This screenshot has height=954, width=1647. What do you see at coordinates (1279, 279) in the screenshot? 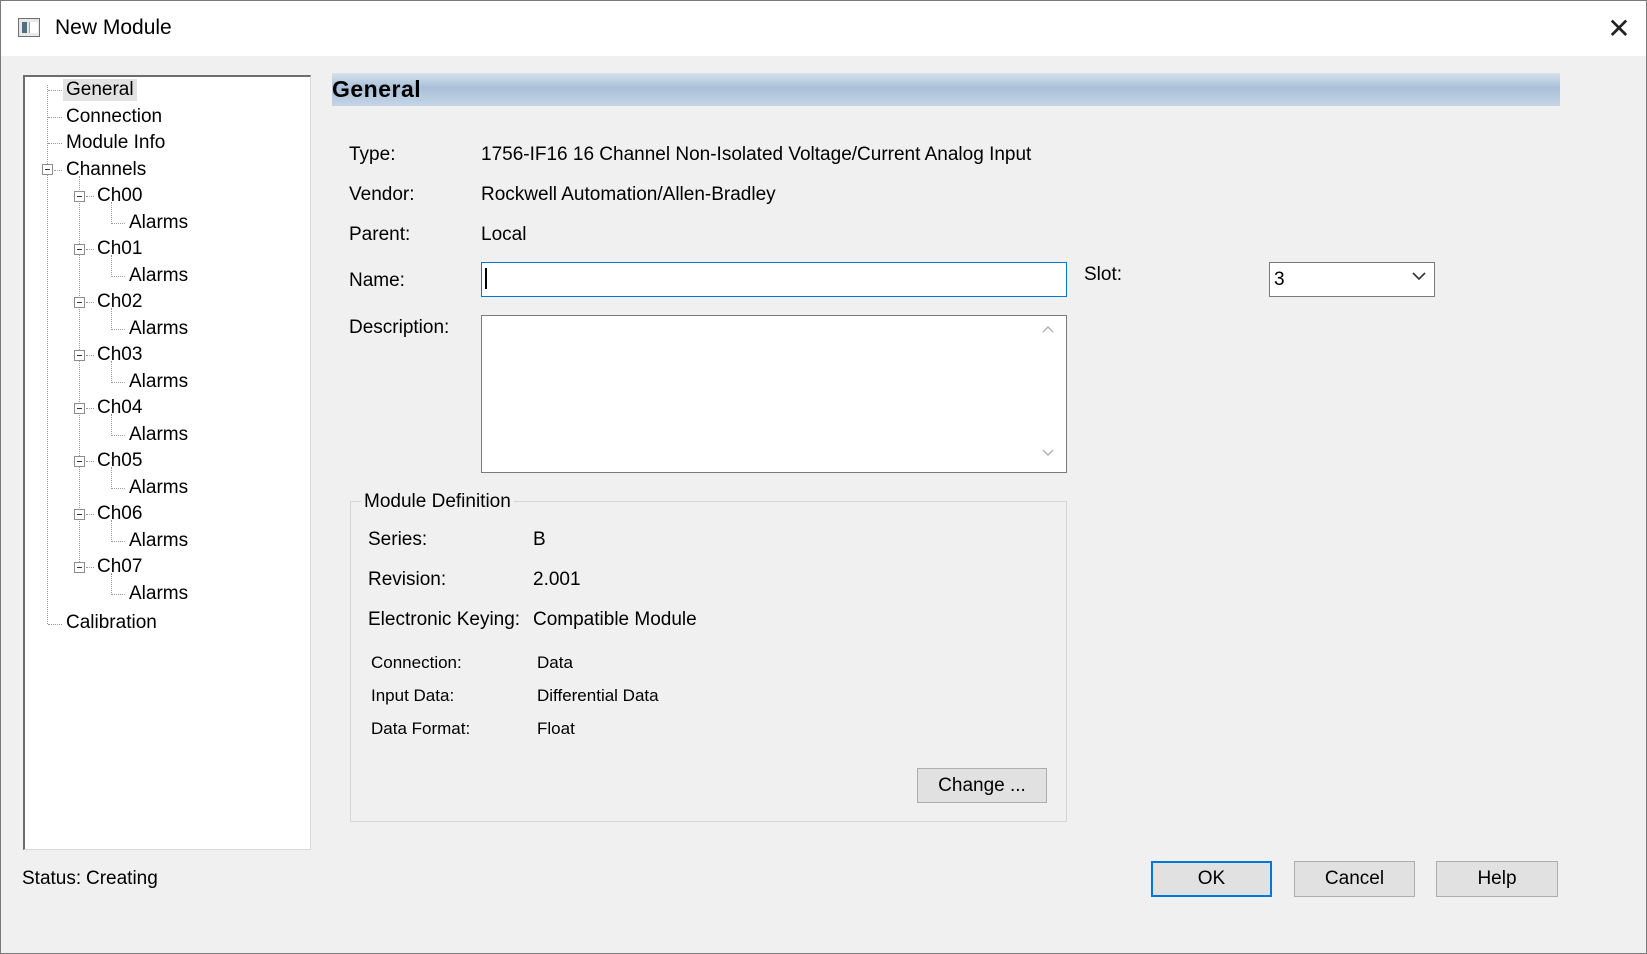
I see `slot-value: 3` at bounding box center [1279, 279].